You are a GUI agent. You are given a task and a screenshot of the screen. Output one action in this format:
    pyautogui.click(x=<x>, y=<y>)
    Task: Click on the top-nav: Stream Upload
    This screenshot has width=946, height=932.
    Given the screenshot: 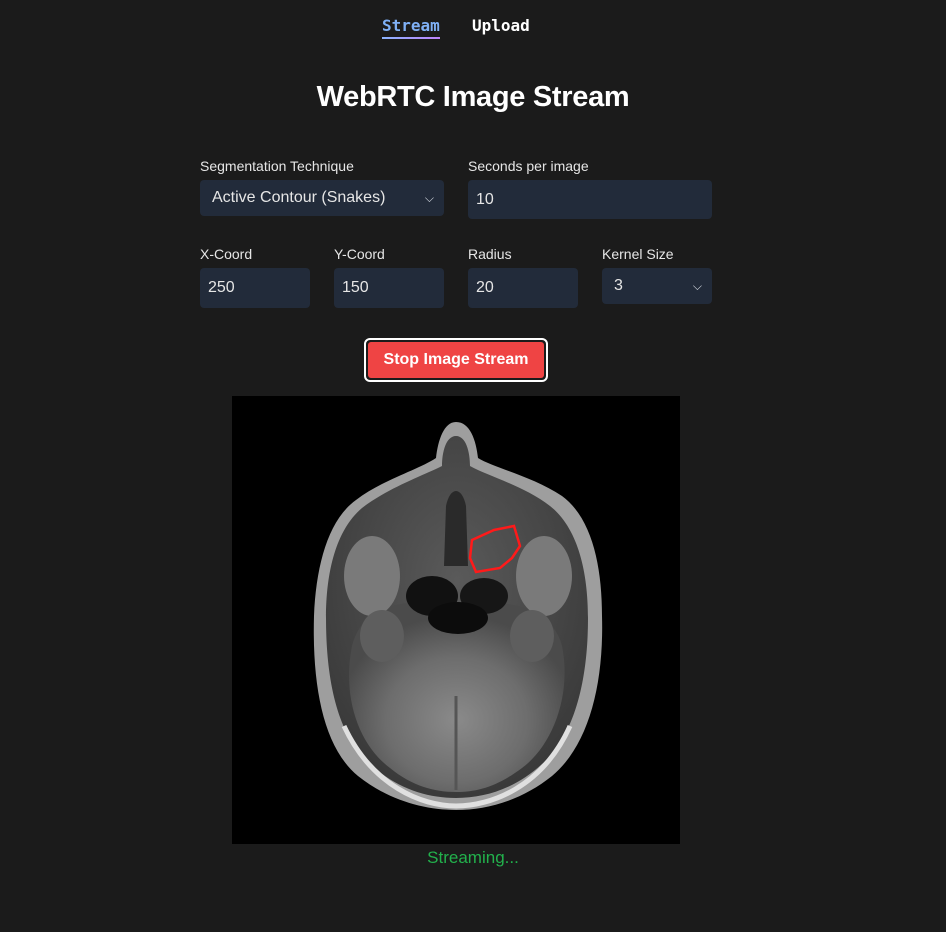 What is the action you would take?
    pyautogui.click(x=473, y=29)
    